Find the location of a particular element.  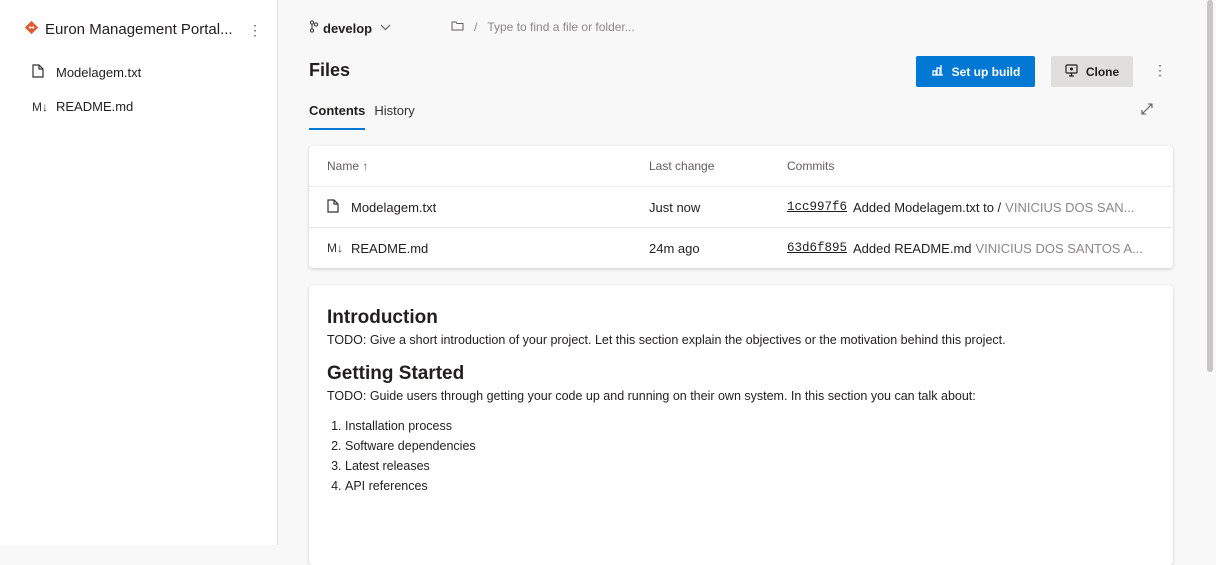

commit-message: Added README.md is located at coordinates (912, 248).